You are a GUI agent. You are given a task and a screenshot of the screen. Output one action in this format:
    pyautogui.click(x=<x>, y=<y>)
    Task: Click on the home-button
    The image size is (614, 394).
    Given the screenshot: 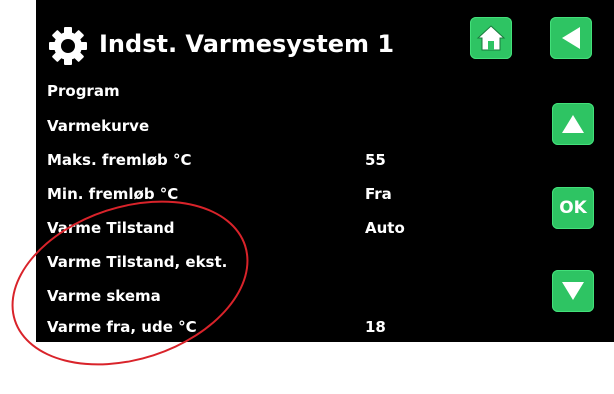 What is the action you would take?
    pyautogui.click(x=491, y=38)
    